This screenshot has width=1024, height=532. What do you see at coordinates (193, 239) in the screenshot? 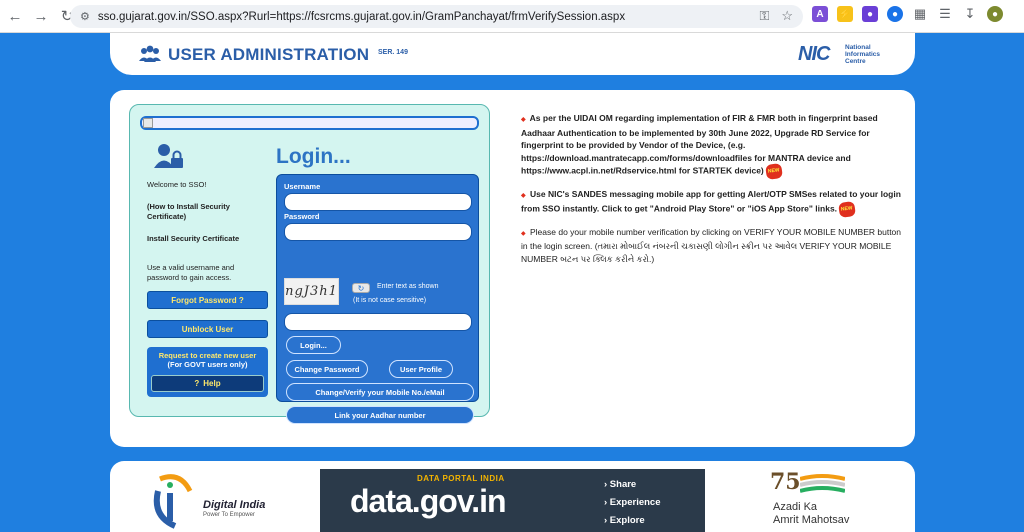
I see `install-cert-link: Install Security Certificate` at bounding box center [193, 239].